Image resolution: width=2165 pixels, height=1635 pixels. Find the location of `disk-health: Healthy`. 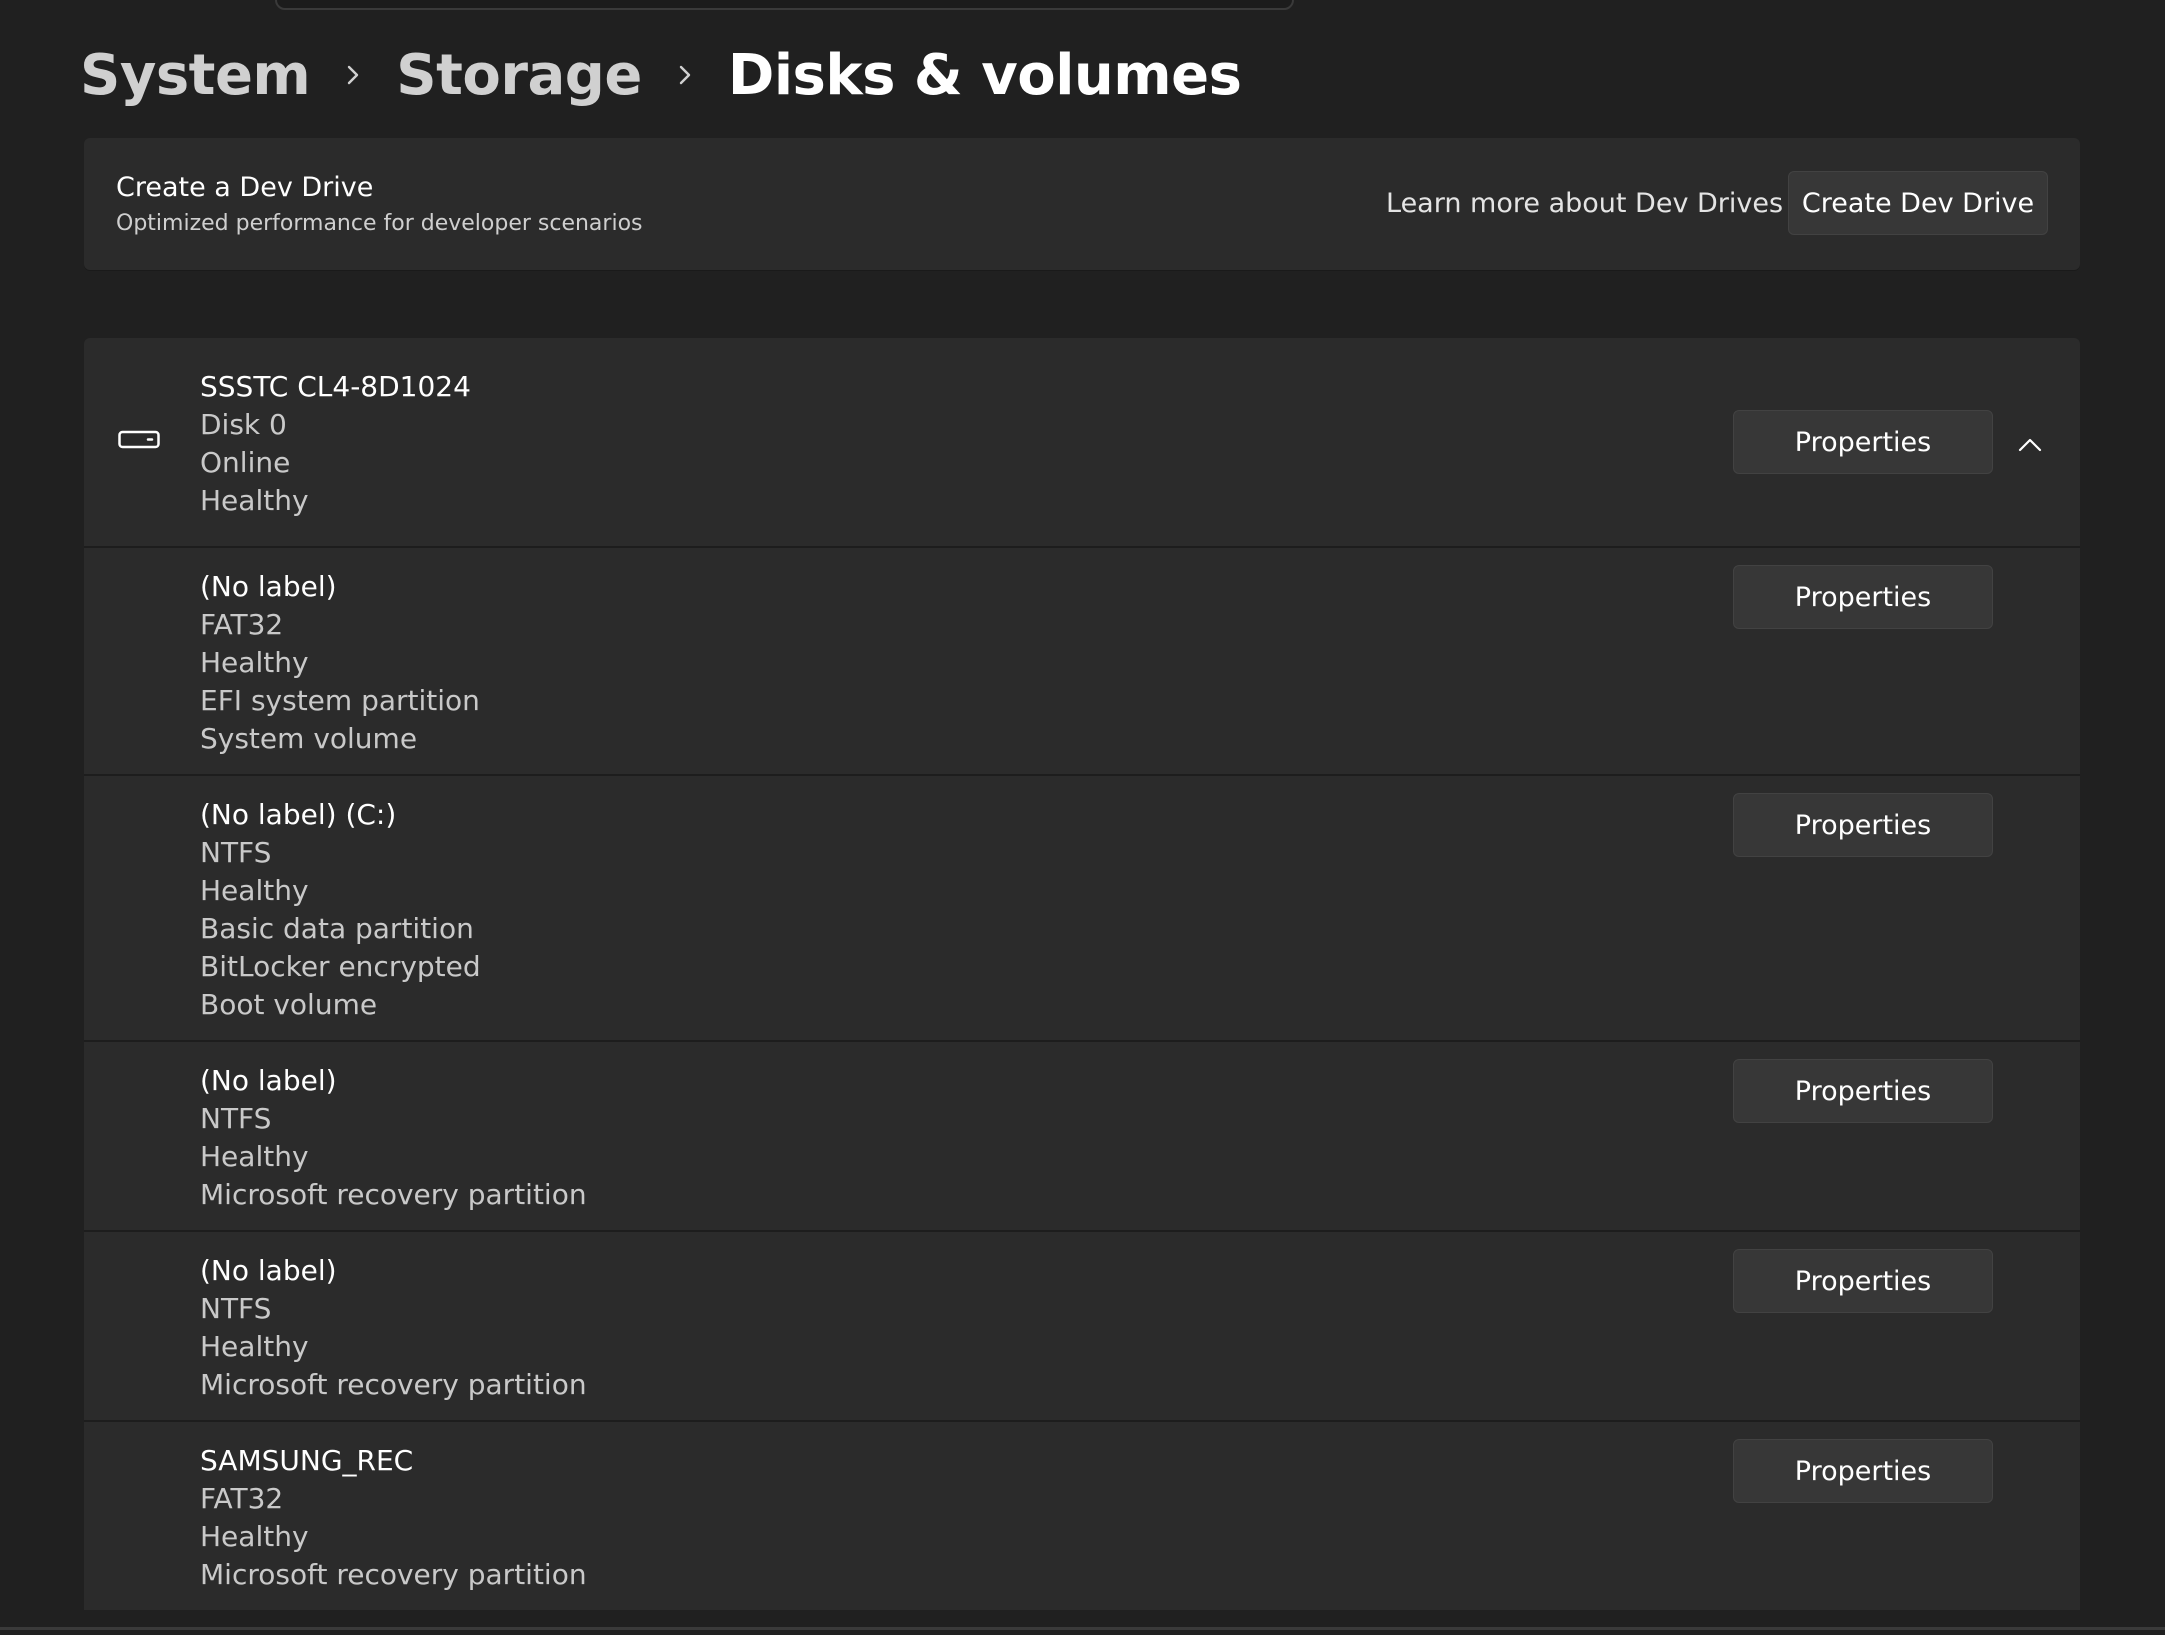

disk-health: Healthy is located at coordinates (254, 500).